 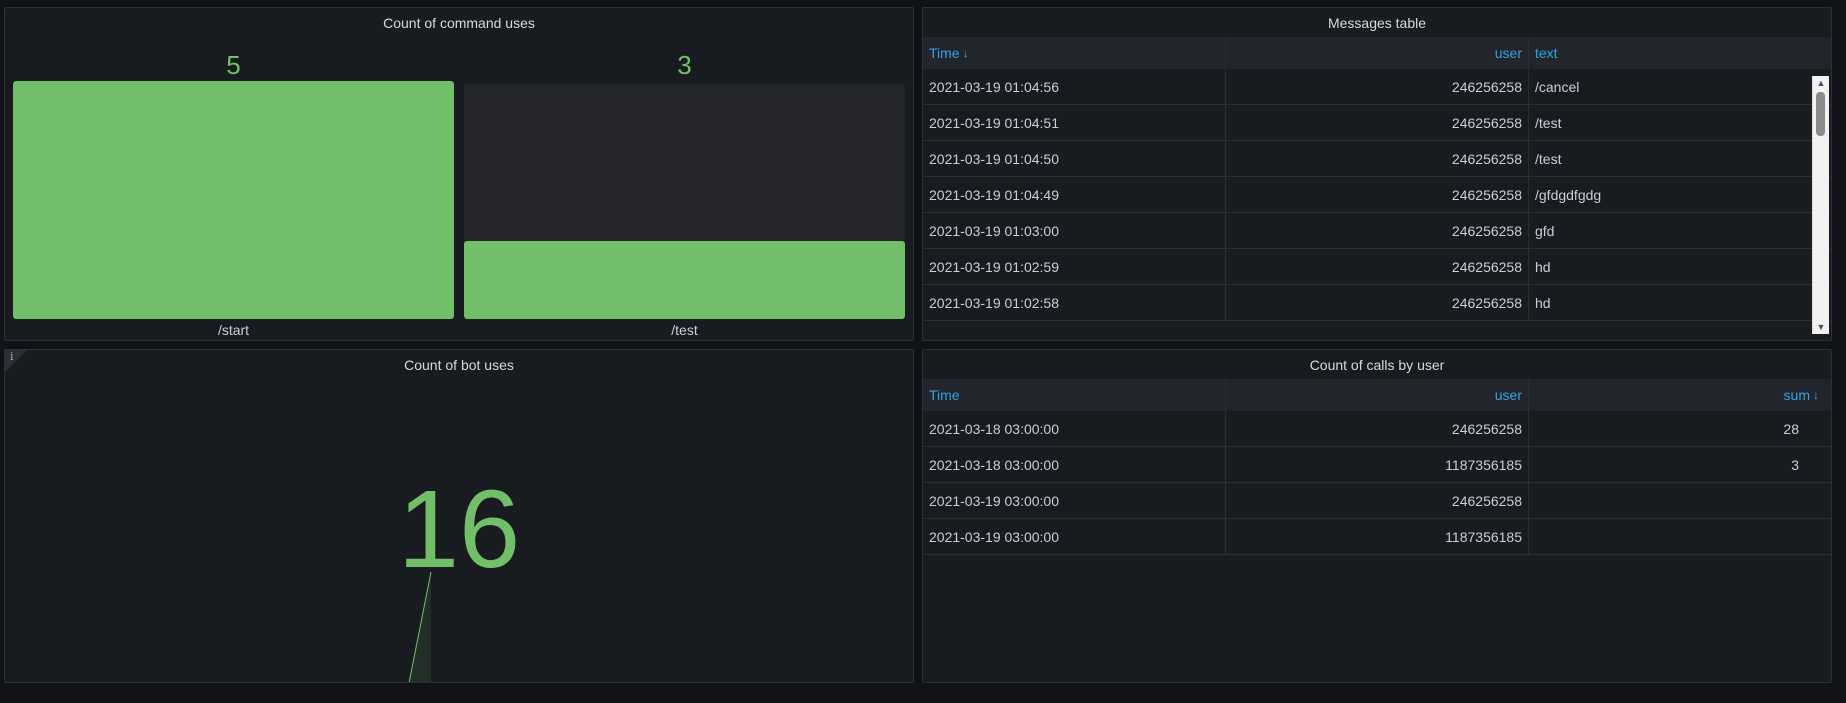 I want to click on bar-column-start: 5 /start, so click(x=233, y=188).